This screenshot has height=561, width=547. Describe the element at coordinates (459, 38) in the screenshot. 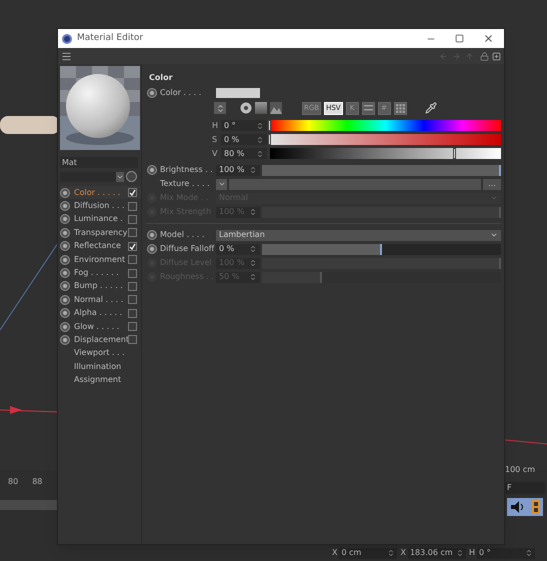

I see `maximize-icon` at that location.